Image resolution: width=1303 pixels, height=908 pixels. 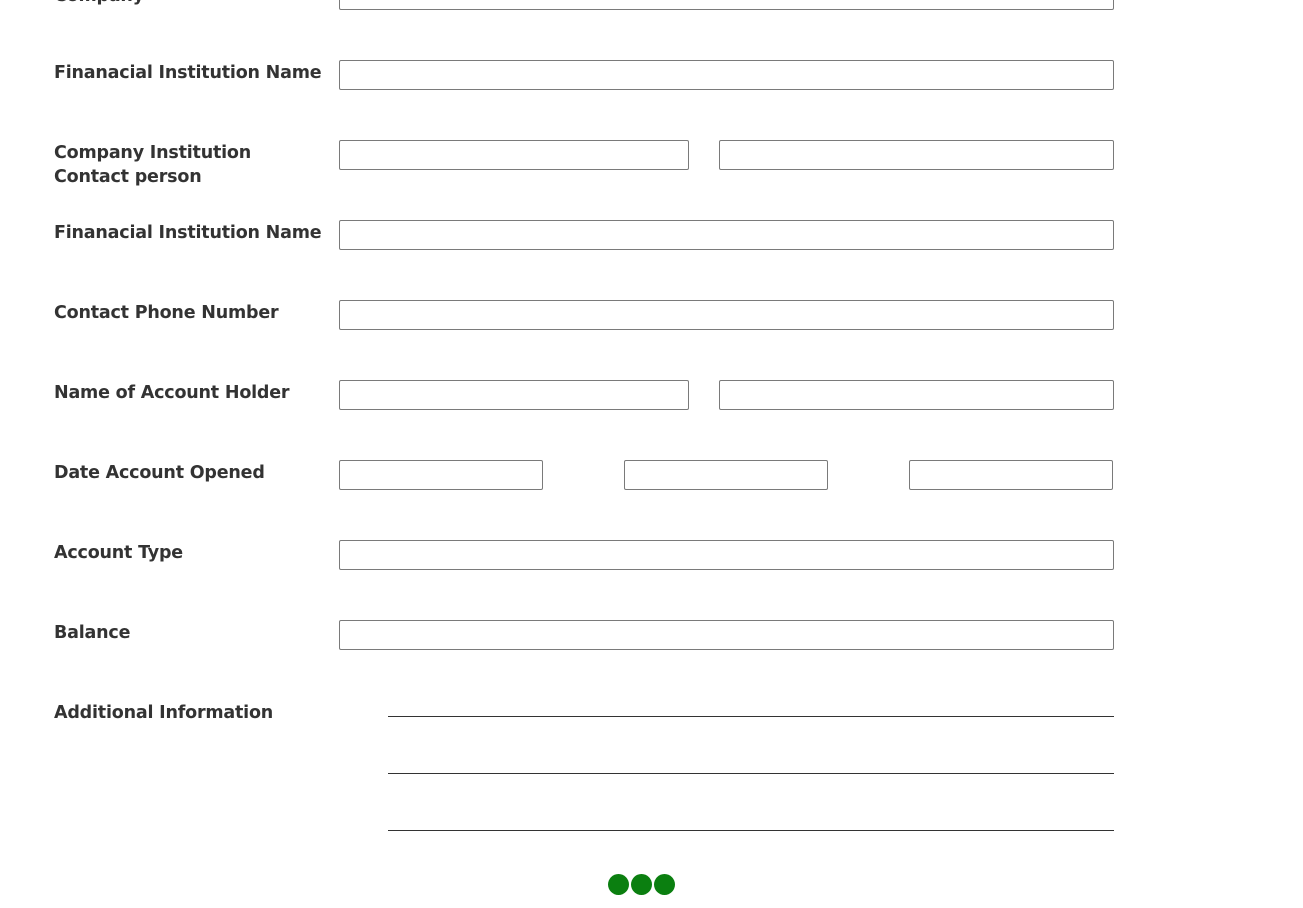 I want to click on label-company-contact-person: Company Institution Contact person, so click(x=153, y=165).